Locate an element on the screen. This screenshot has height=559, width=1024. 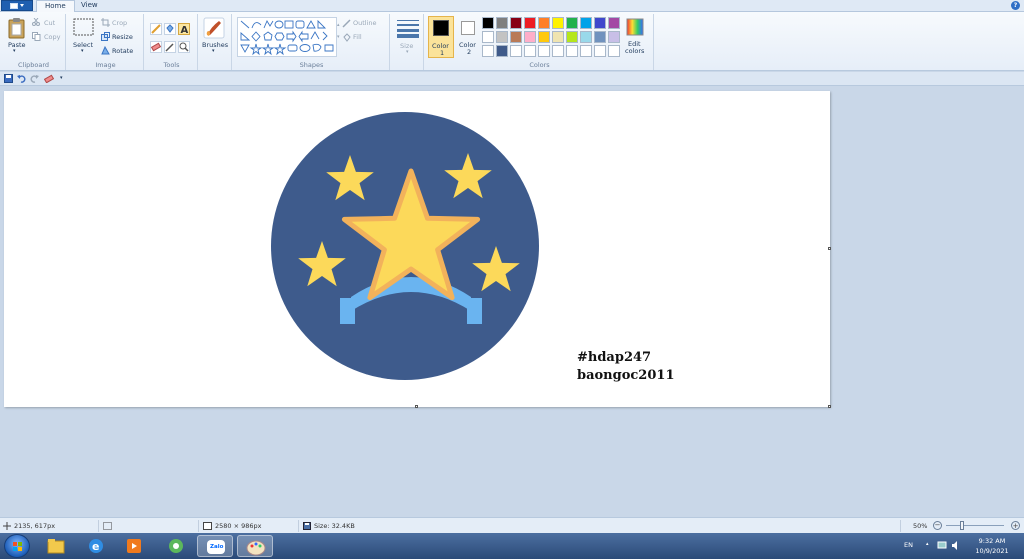
fill-button: Fill is located at coordinates (357, 37).